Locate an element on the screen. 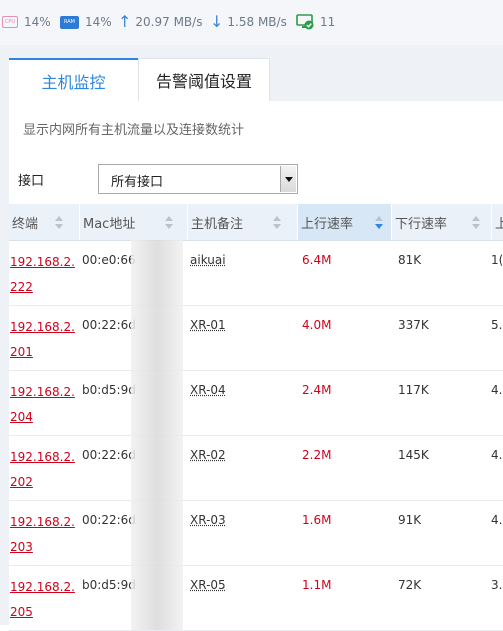 The height and width of the screenshot is (631, 503). sort-desc-icon is located at coordinates (379, 222).